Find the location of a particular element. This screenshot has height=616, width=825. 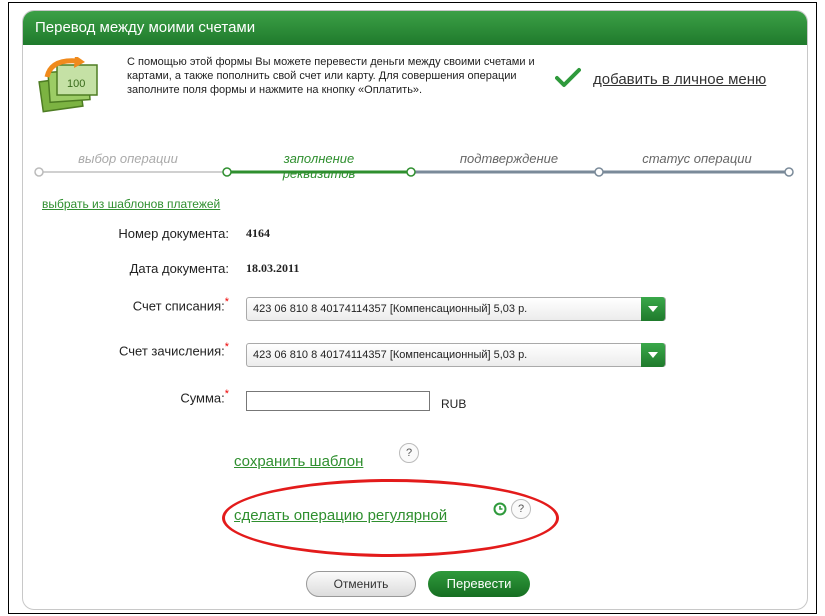

add-to-personal-menu-link: добавить в личное меню is located at coordinates (679, 79).